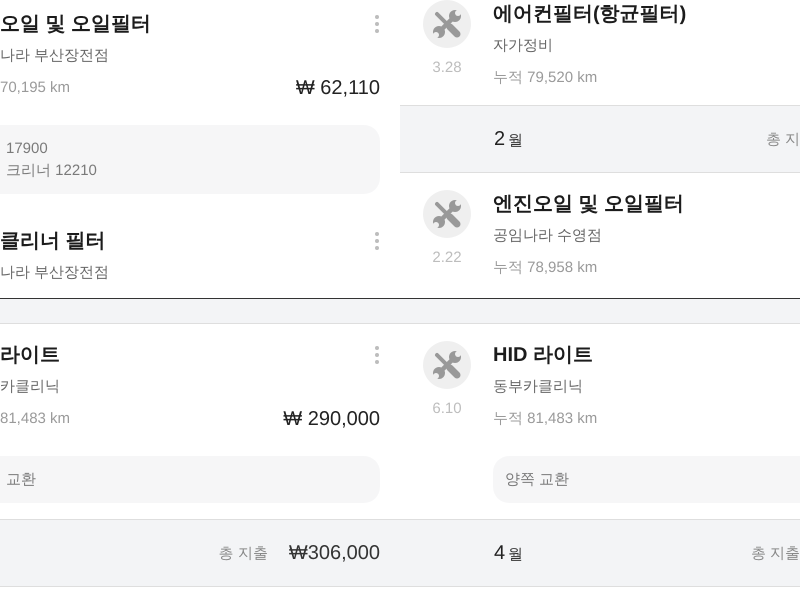  What do you see at coordinates (589, 14) in the screenshot?
I see `record-title: 에어컨필터(항균필터)` at bounding box center [589, 14].